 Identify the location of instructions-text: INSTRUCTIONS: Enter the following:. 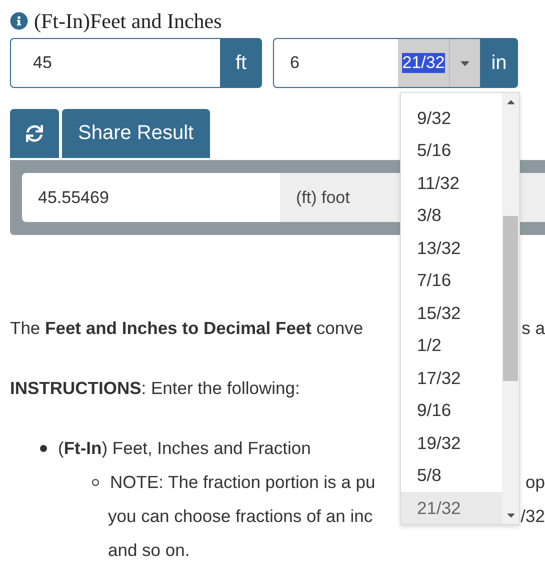
(155, 388).